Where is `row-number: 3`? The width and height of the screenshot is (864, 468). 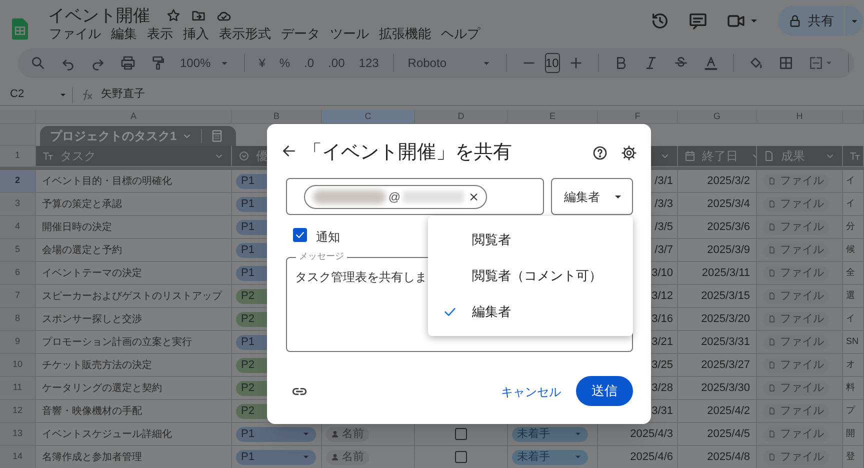
row-number: 3 is located at coordinates (17, 204).